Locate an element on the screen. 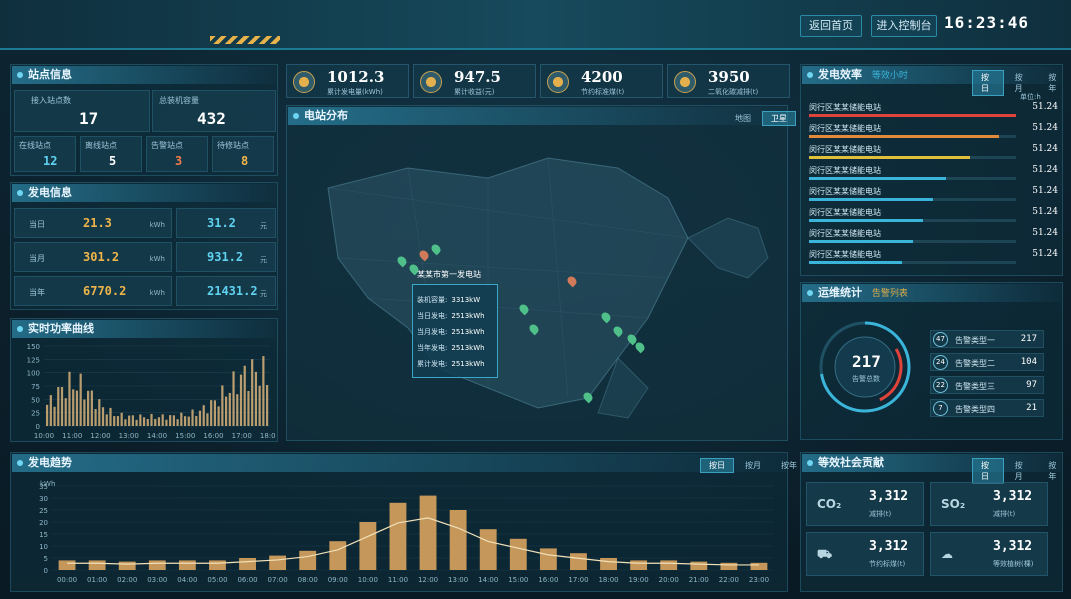 The height and width of the screenshot is (599, 1071). gen-revenue-cell: 21431.2 元 is located at coordinates (226, 291).